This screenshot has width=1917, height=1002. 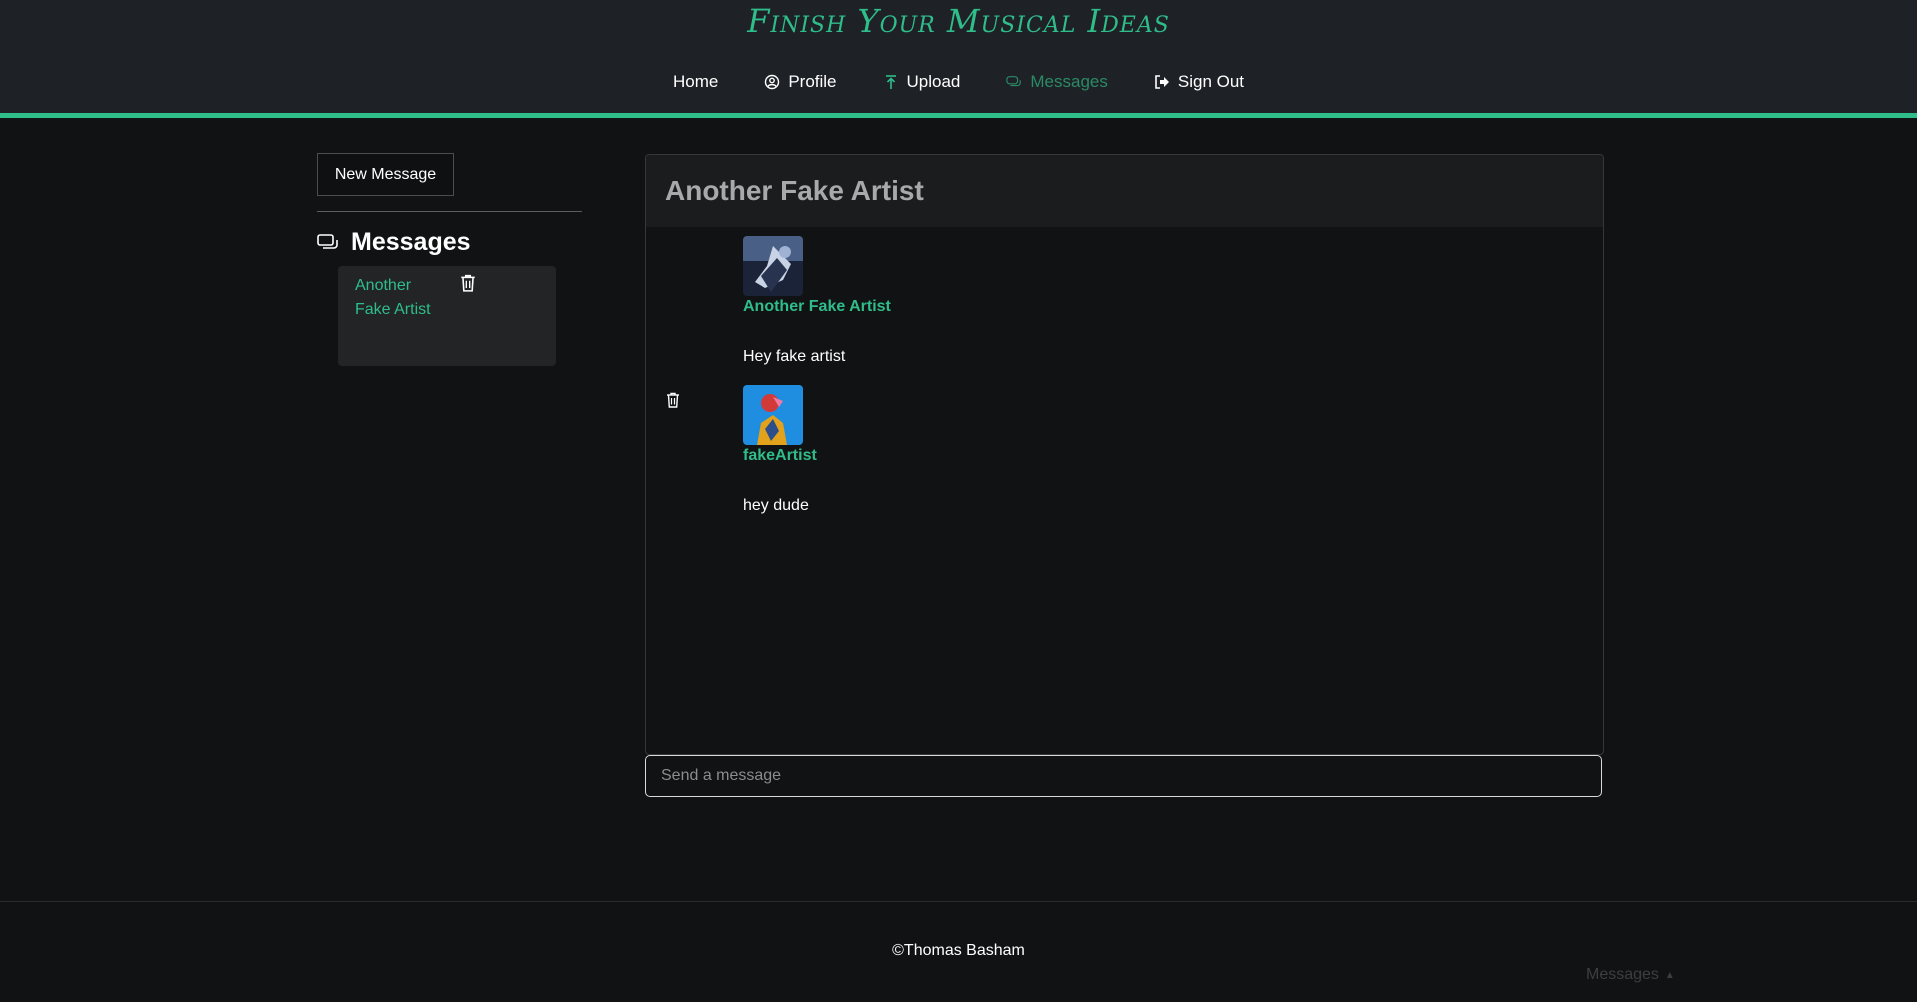 What do you see at coordinates (1162, 82) in the screenshot?
I see `sign-out-icon` at bounding box center [1162, 82].